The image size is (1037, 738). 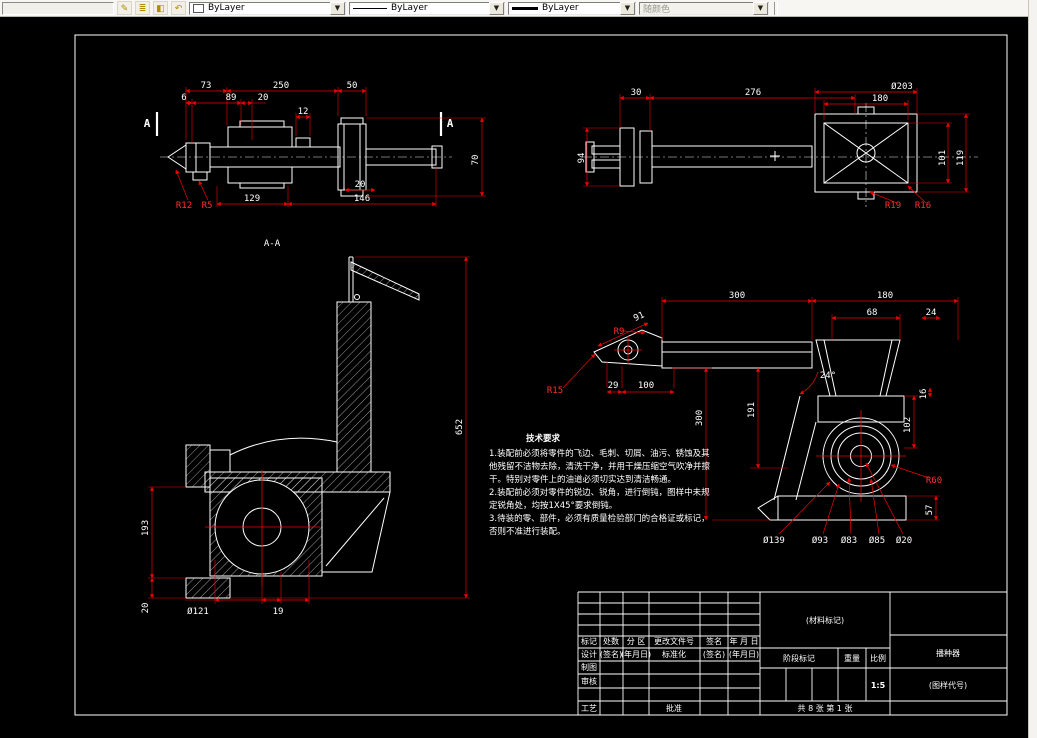 I want to click on tb-design-sign: (签名), so click(x=611, y=654).